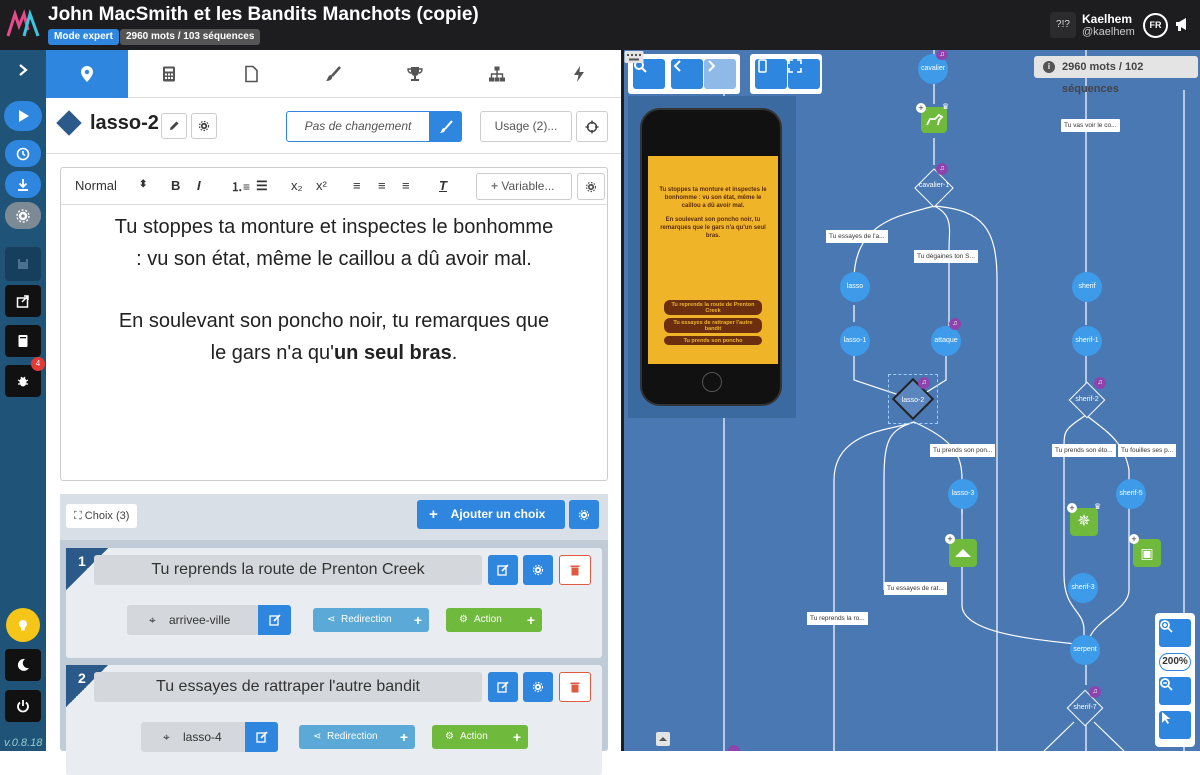  I want to click on theme-button, so click(445, 126).